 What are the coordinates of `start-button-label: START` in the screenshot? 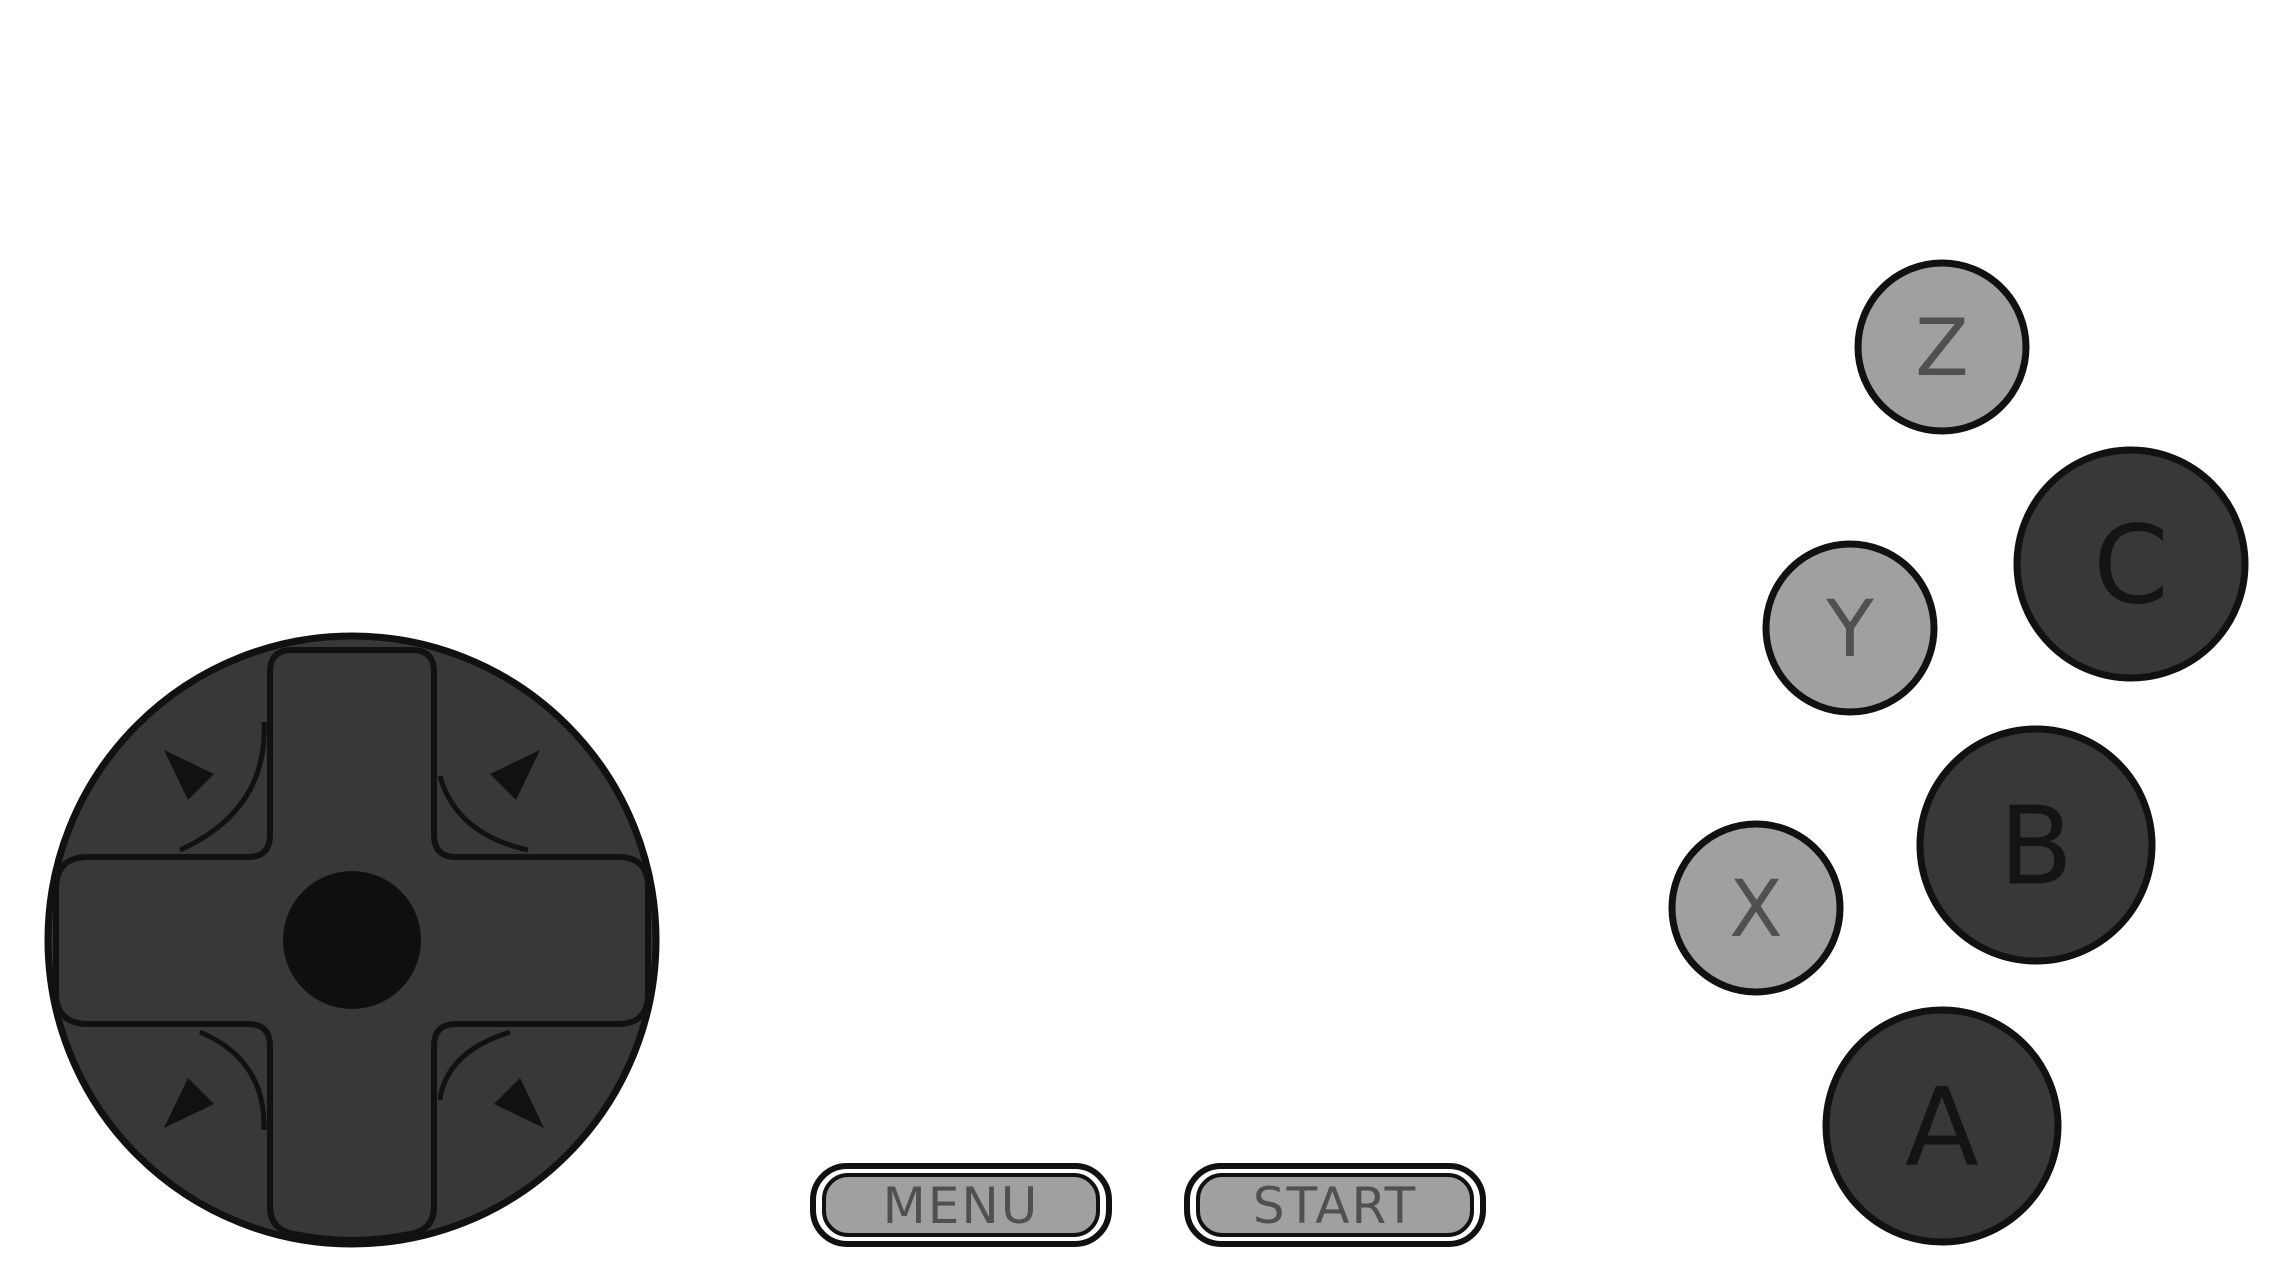 It's located at (1335, 1206).